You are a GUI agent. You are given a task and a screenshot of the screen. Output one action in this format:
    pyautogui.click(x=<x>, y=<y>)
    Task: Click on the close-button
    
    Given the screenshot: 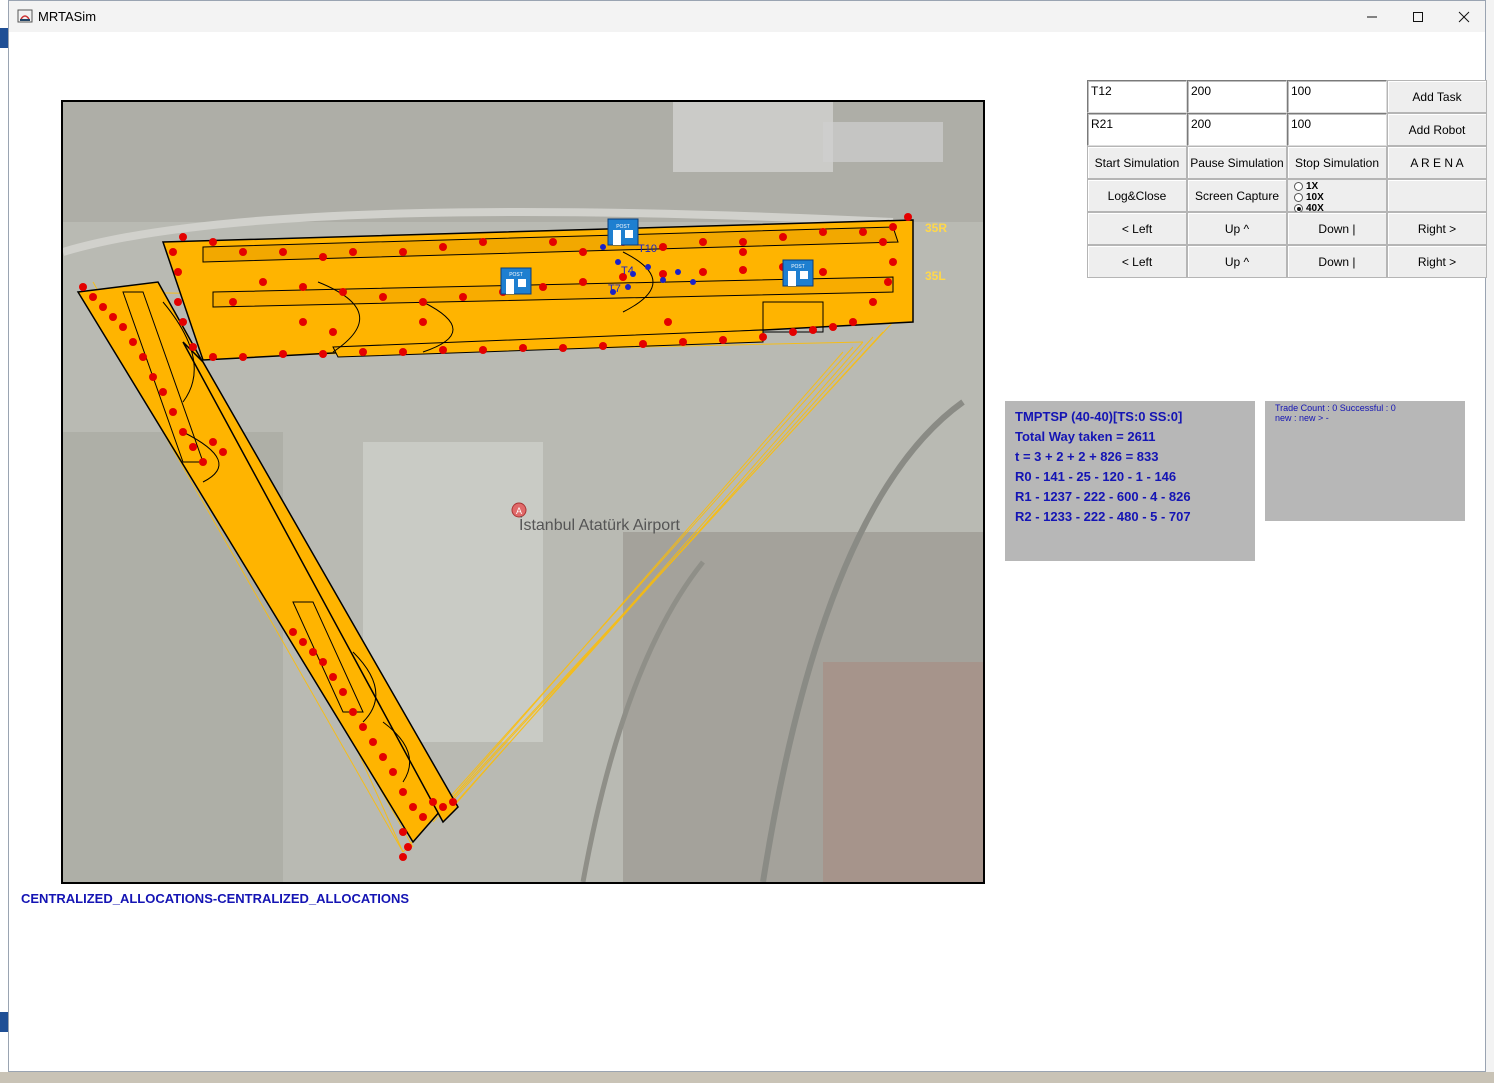 What is the action you would take?
    pyautogui.click(x=1464, y=16)
    